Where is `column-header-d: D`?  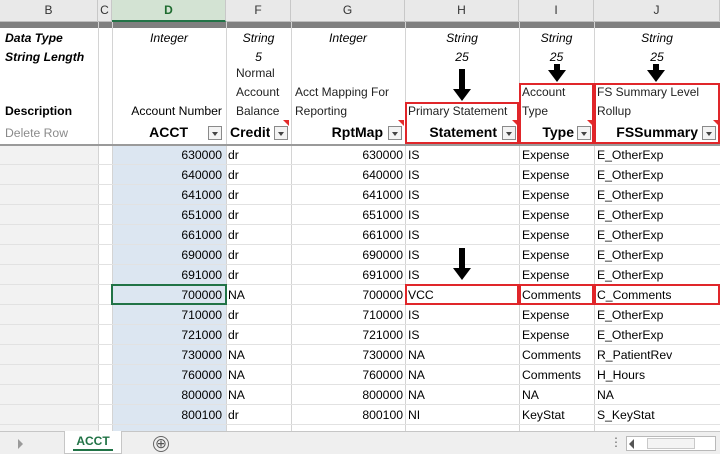
column-header-d: D is located at coordinates (169, 11).